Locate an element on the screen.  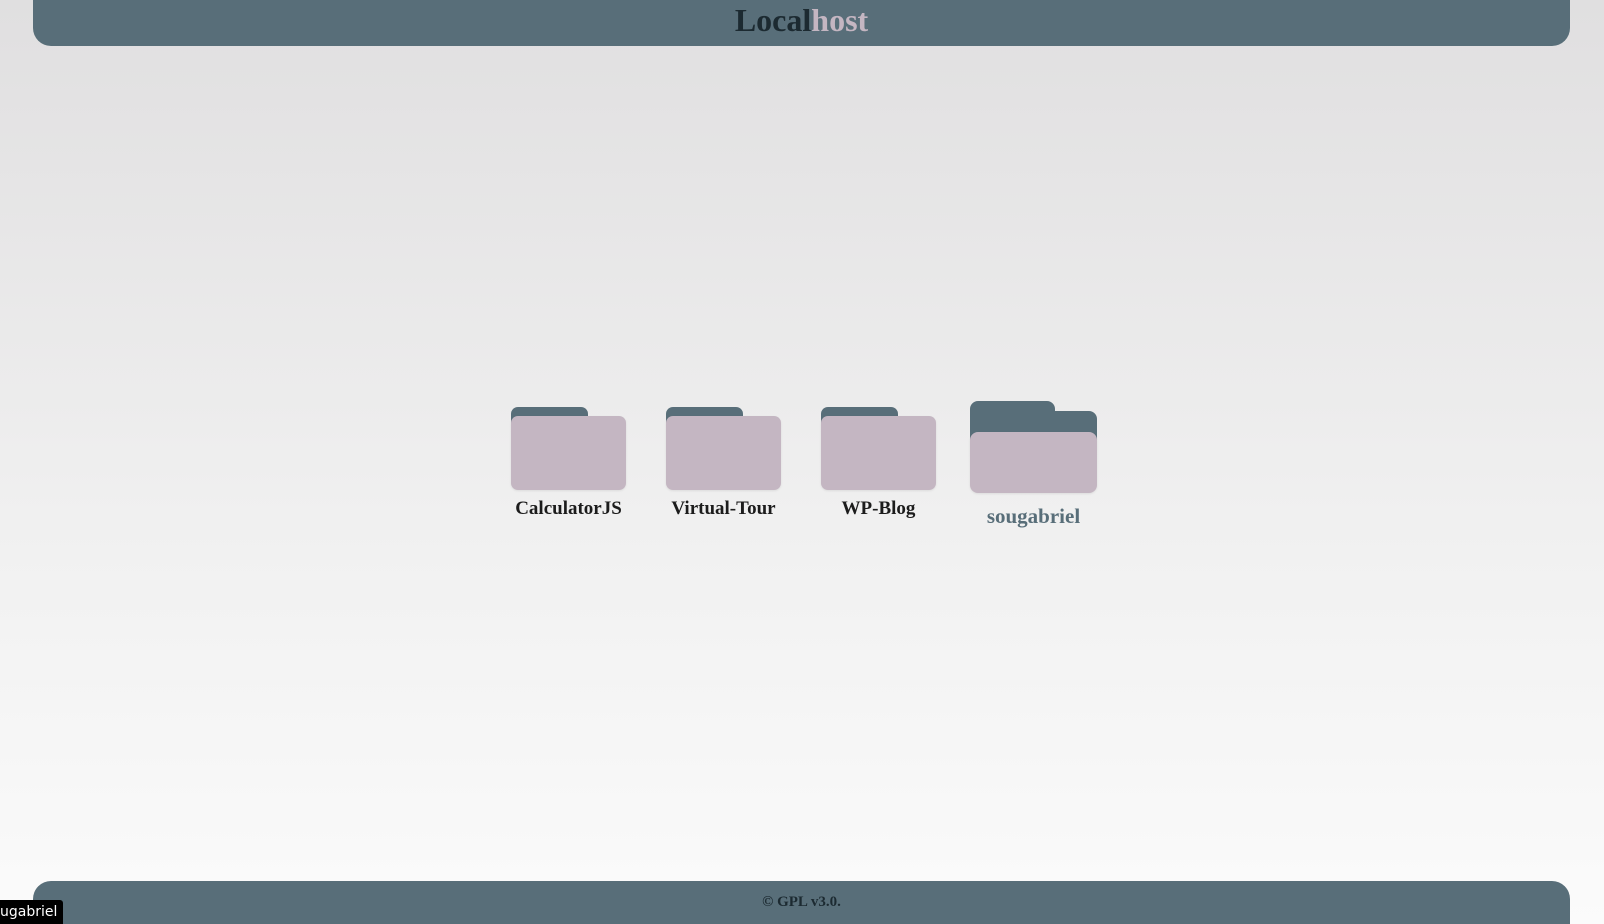
page-footer: © GPL v3.0. is located at coordinates (801, 902).